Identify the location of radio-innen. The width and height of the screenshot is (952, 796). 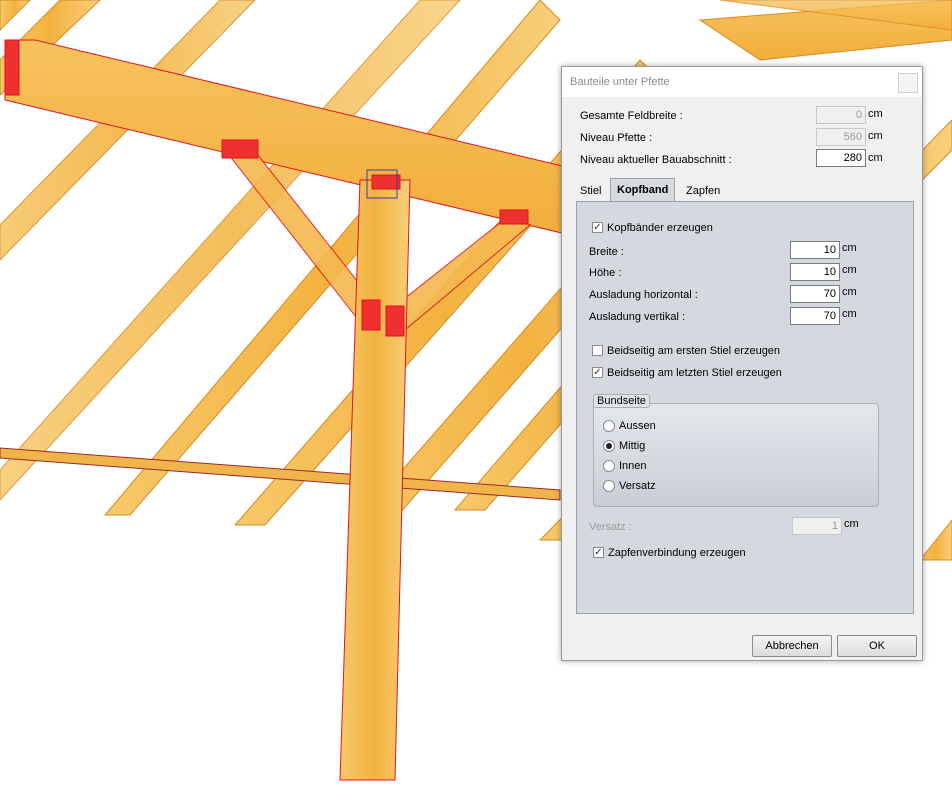
(609, 466).